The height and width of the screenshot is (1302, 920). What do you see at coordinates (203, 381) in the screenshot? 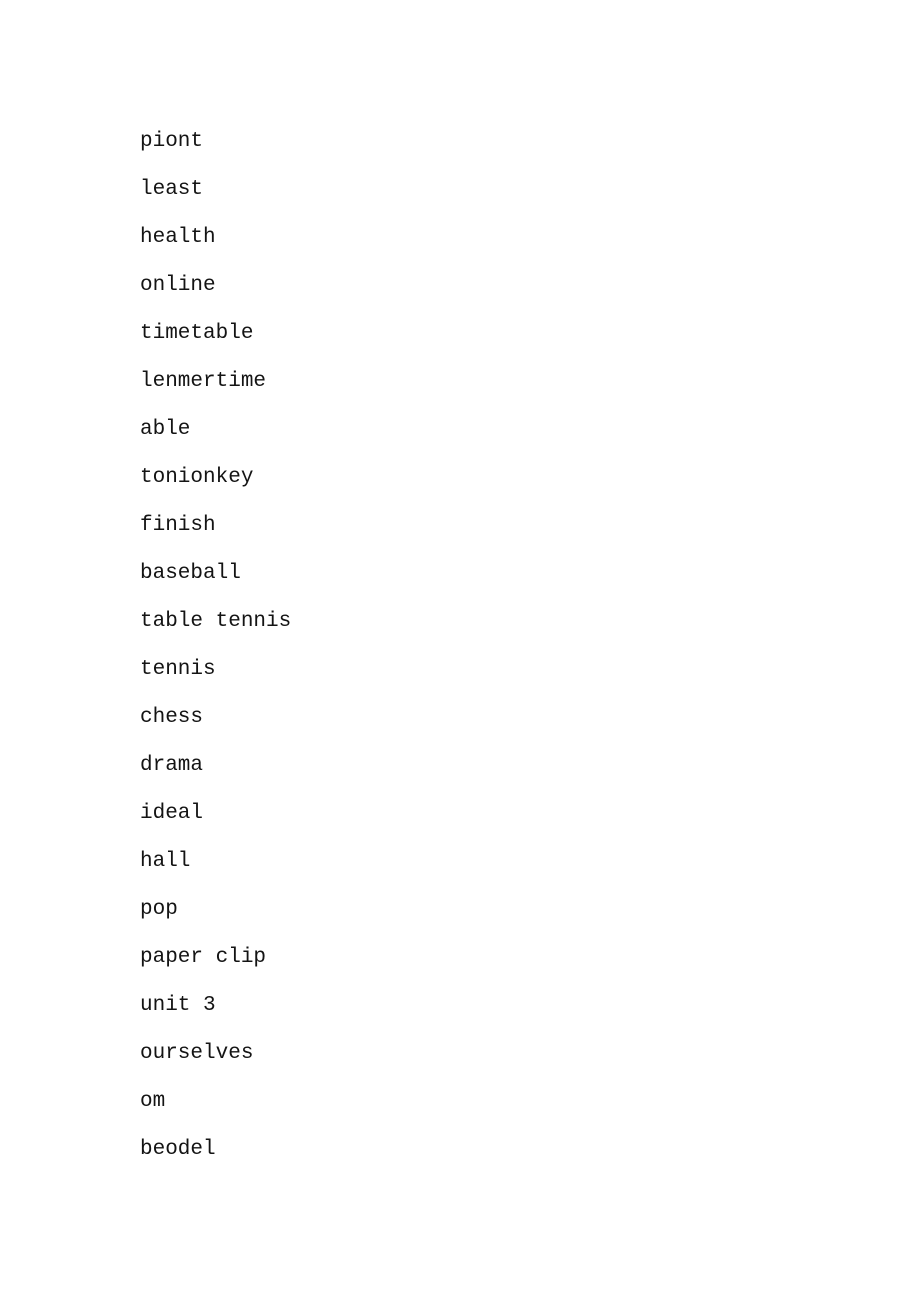
I see `word-list-item: lenmertime` at bounding box center [203, 381].